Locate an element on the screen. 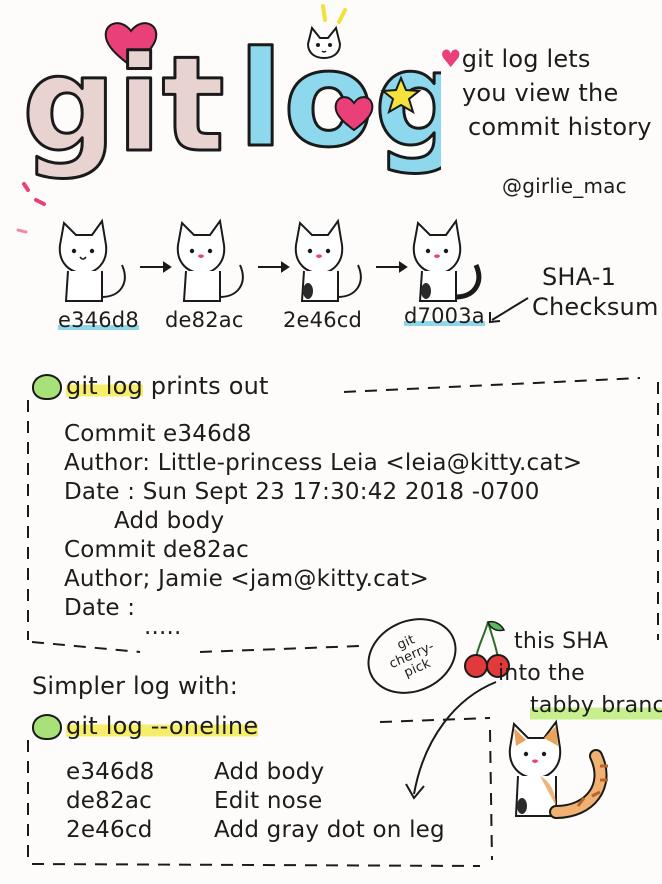 This screenshot has width=662, height=884. log-line-author-2: Author; Jamie <jam@kitty.cat> is located at coordinates (247, 579).